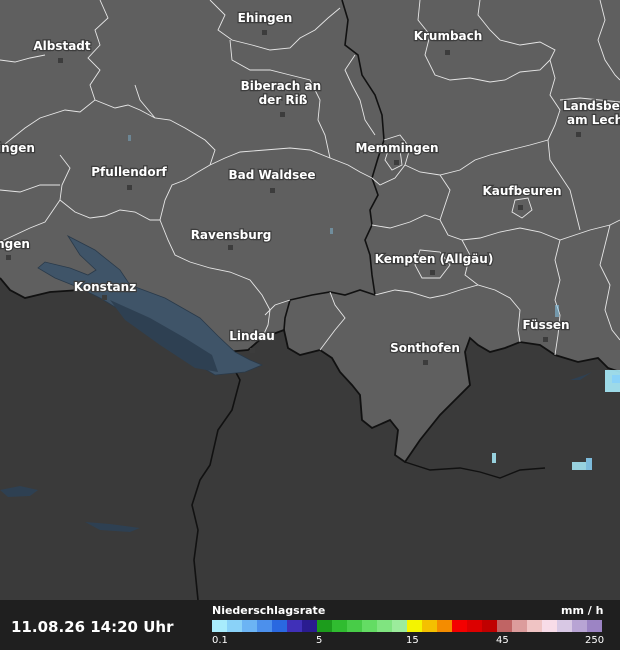  Describe the element at coordinates (129, 187) in the screenshot. I see `city-dot-pfullendorf` at that location.